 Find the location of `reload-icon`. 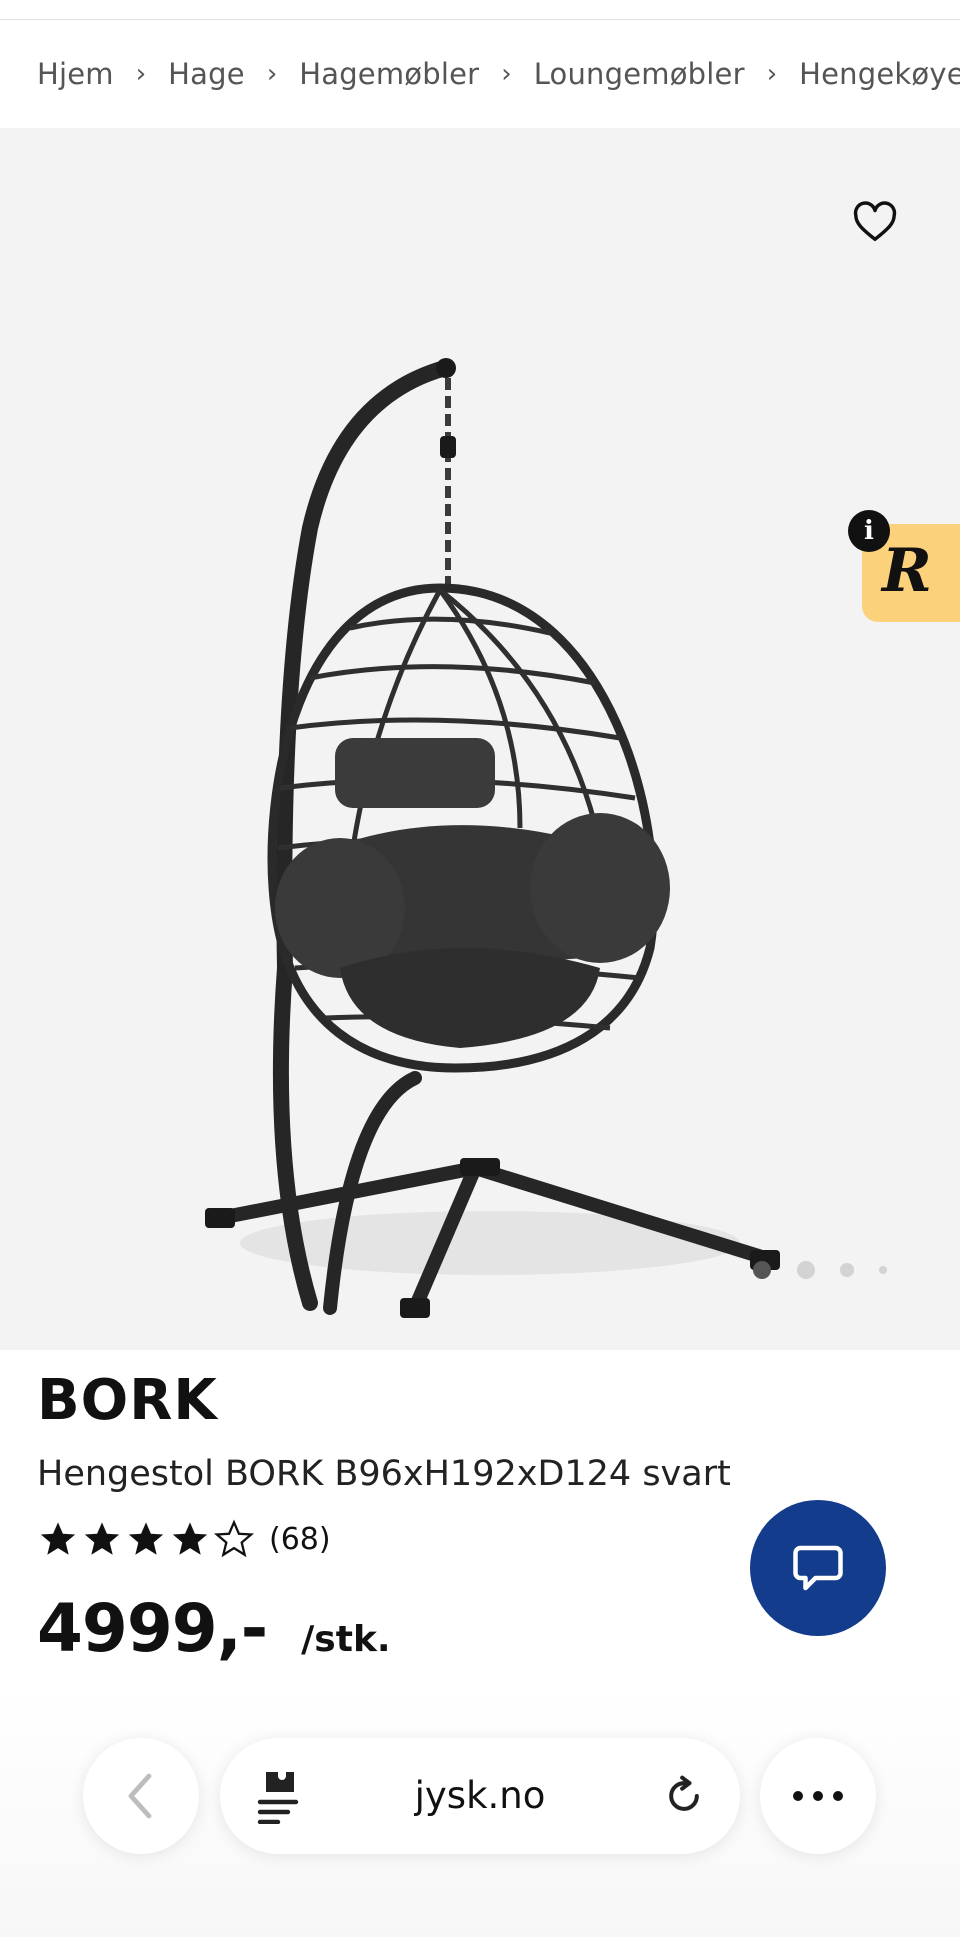

reload-icon is located at coordinates (684, 1796).